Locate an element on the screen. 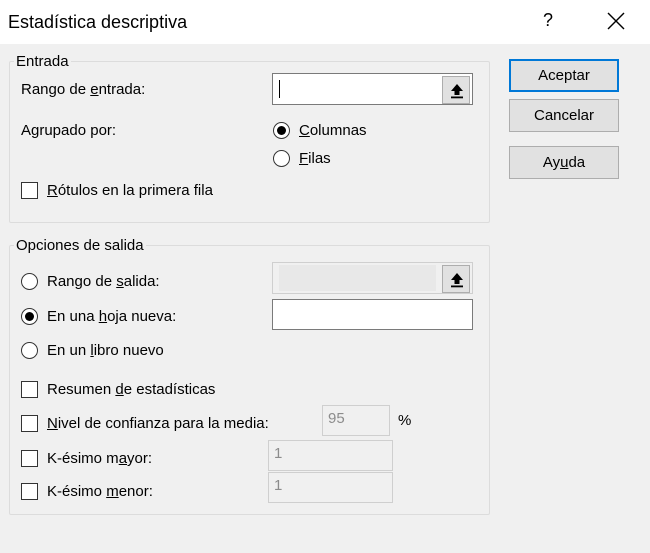 The height and width of the screenshot is (553, 650). kth-smallest-field: 1 is located at coordinates (330, 487).